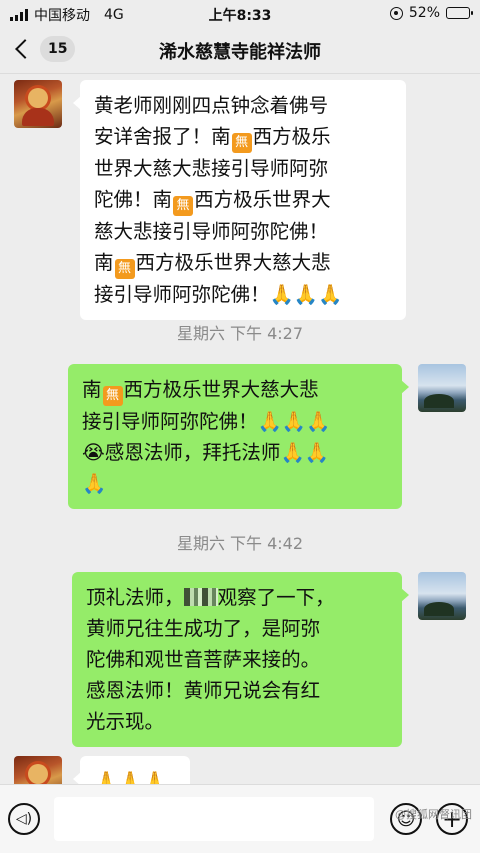 This screenshot has height=853, width=480. What do you see at coordinates (205, 452) in the screenshot?
I see `message-line: 😭感恩法师，拜托法师🙏🙏` at bounding box center [205, 452].